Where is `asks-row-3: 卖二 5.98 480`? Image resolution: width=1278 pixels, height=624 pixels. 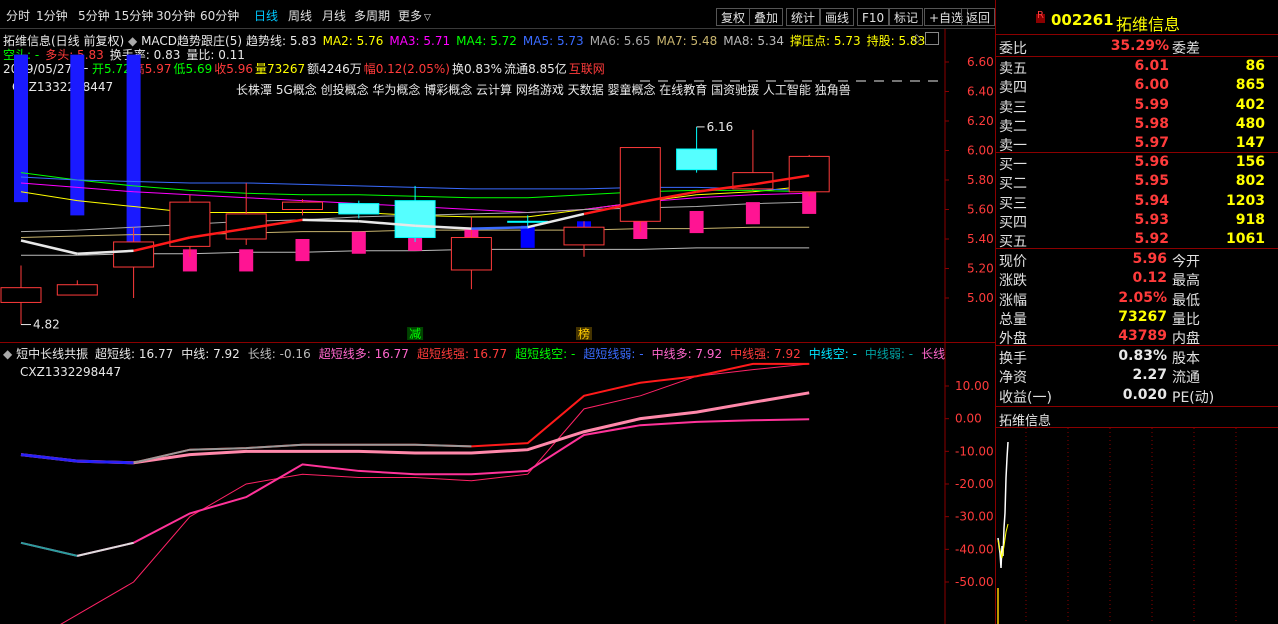
asks-row-3: 卖二 5.98 480 is located at coordinates (1137, 125).